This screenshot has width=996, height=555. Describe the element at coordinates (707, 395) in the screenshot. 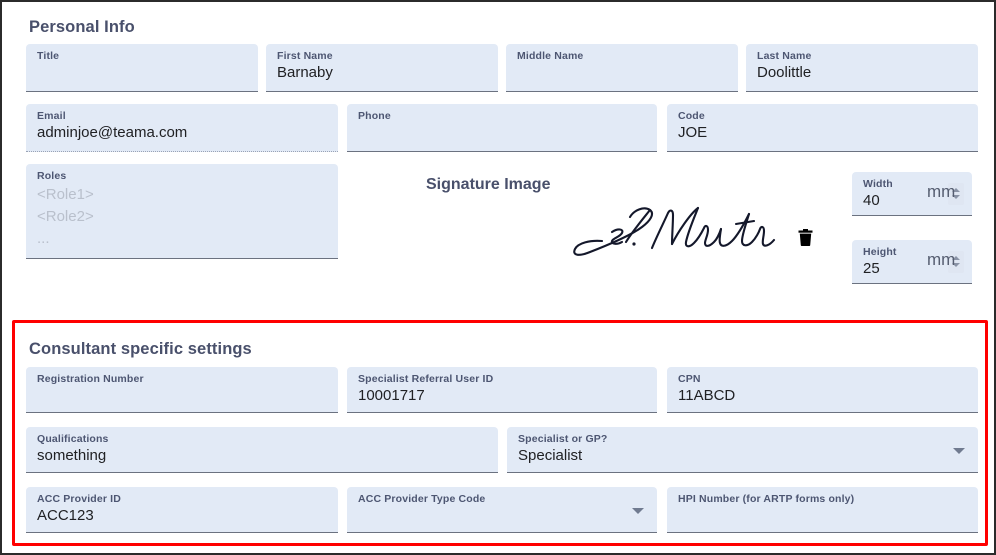

I see `field-cpn-value: 11ABCD` at that location.